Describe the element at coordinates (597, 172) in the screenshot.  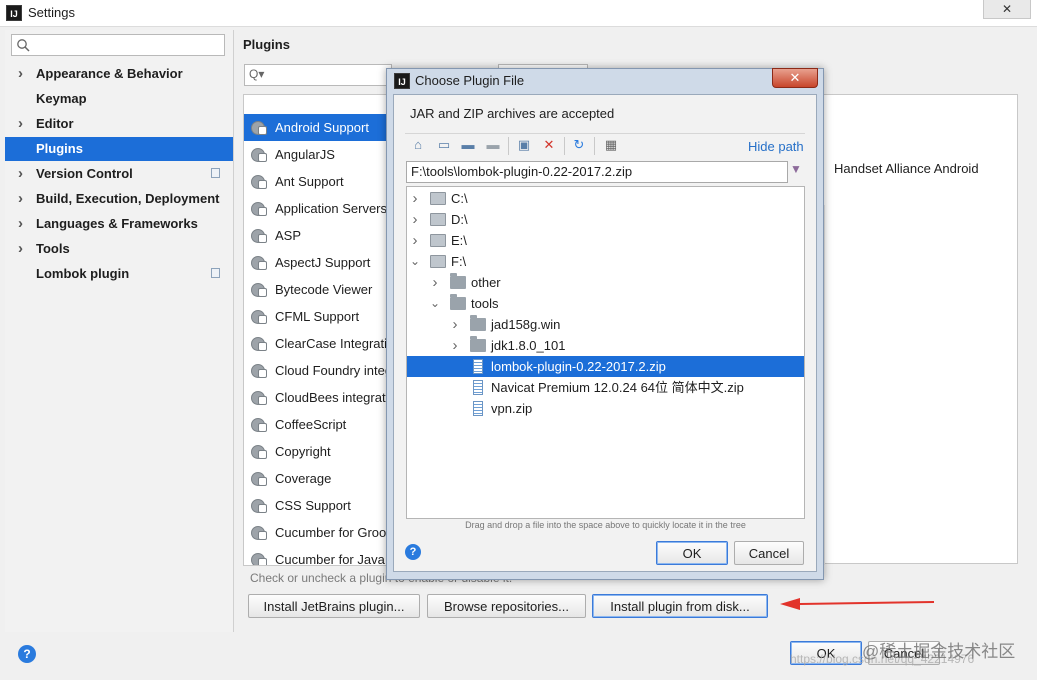
I see `file-path-input: F:\tools\lombok-plugin-0.22-2017.2.zip` at that location.